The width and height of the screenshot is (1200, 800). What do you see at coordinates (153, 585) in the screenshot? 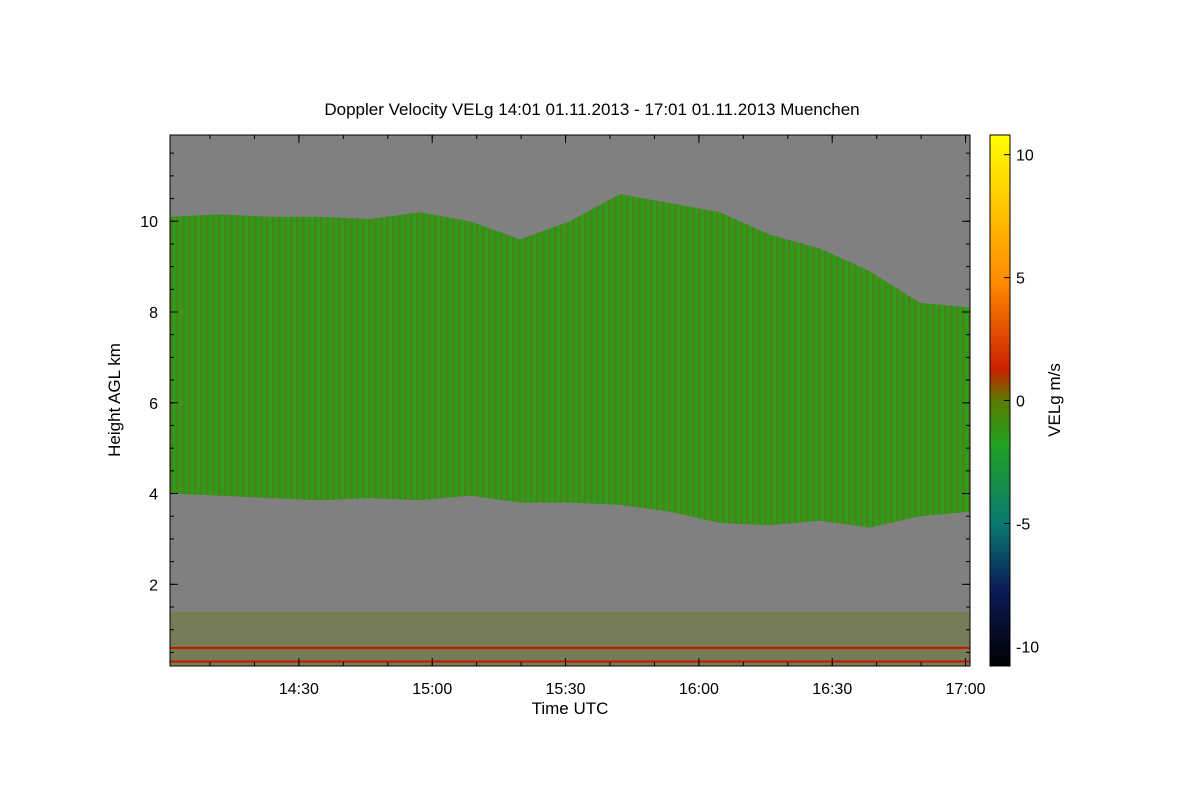
I see `y-tick-label: 2` at bounding box center [153, 585].